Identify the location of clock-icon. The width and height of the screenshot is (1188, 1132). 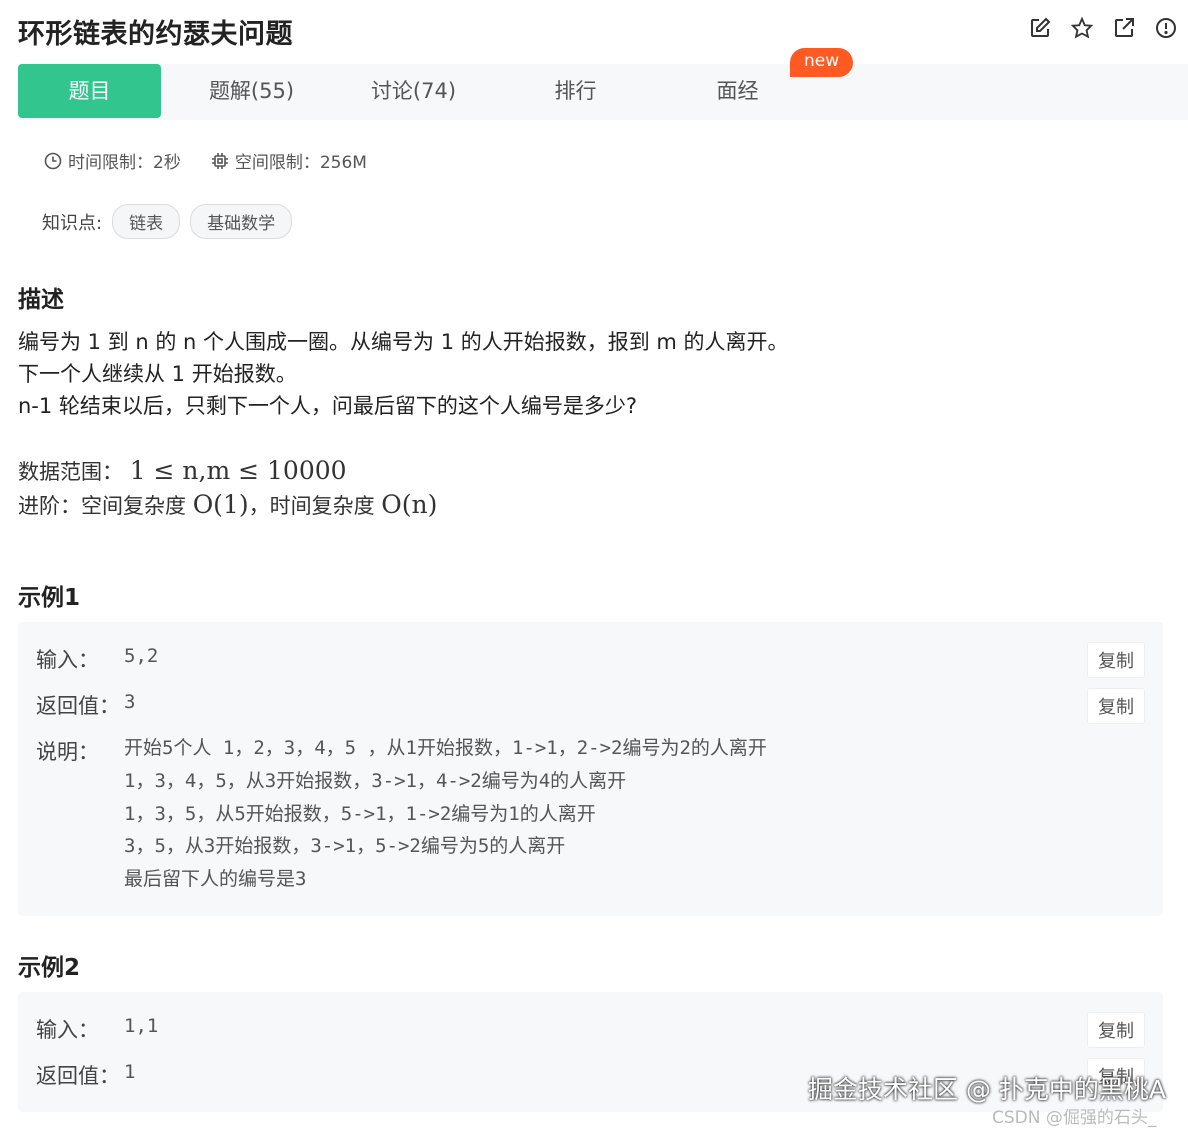
(53, 160).